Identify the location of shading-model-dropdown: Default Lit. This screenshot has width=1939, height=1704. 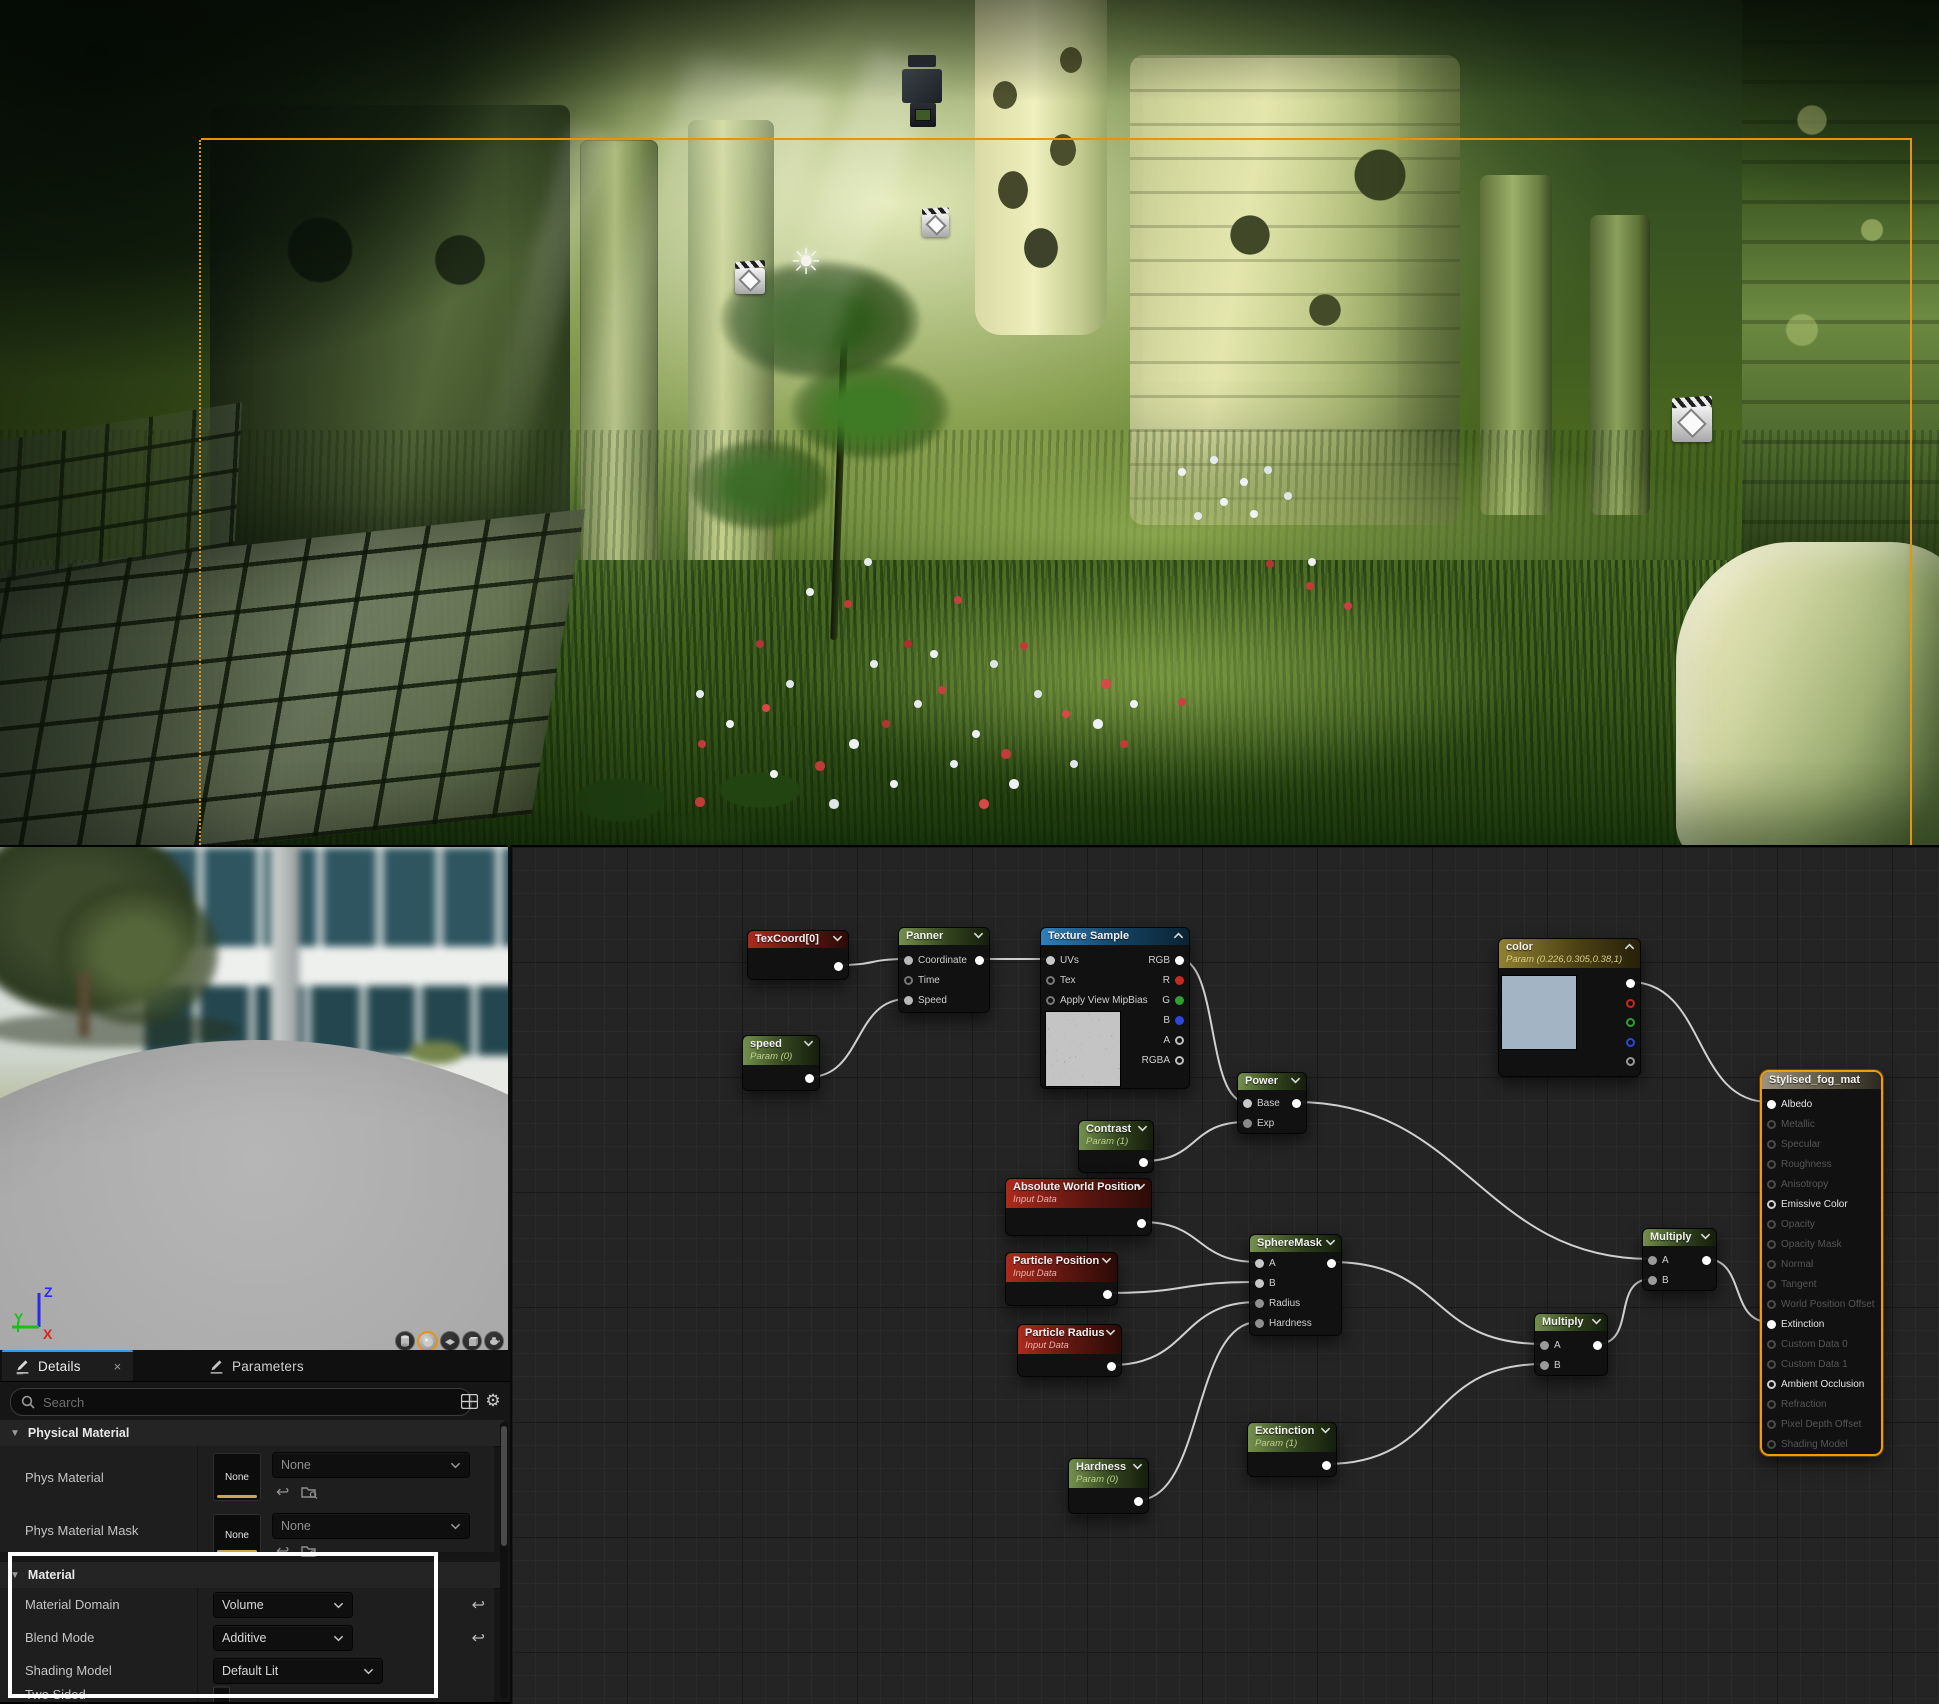
(298, 1671).